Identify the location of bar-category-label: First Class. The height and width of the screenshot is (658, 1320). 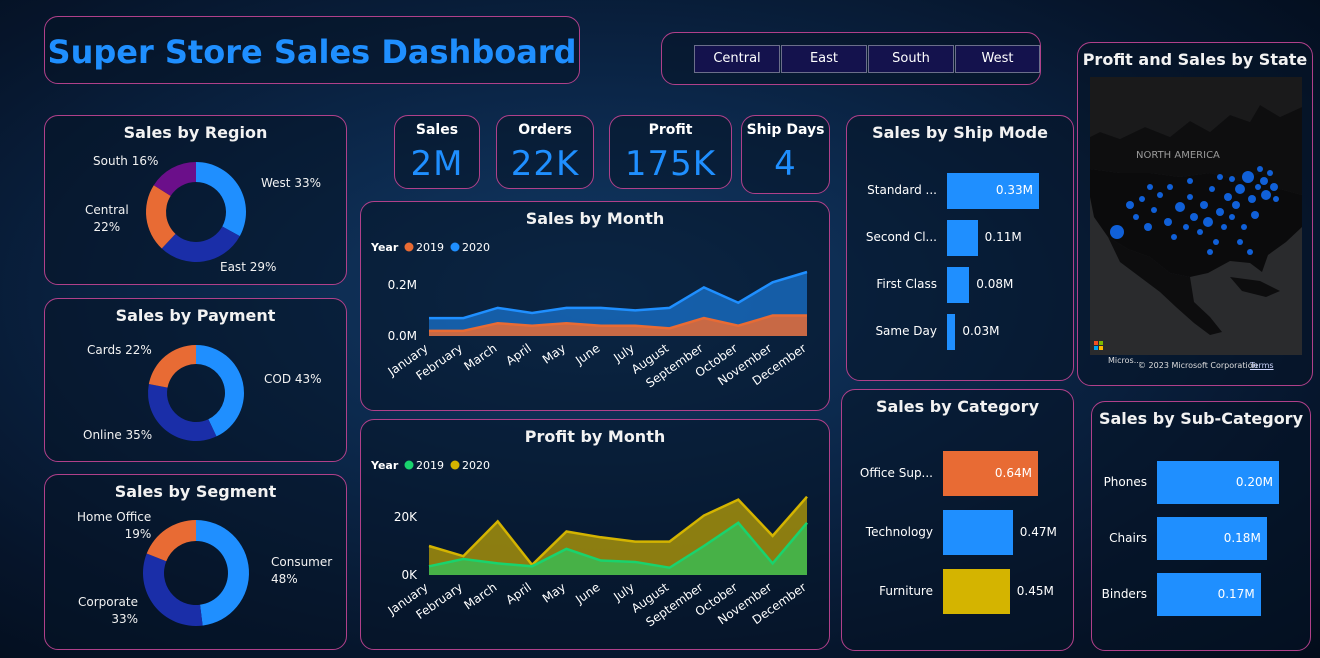
(906, 284).